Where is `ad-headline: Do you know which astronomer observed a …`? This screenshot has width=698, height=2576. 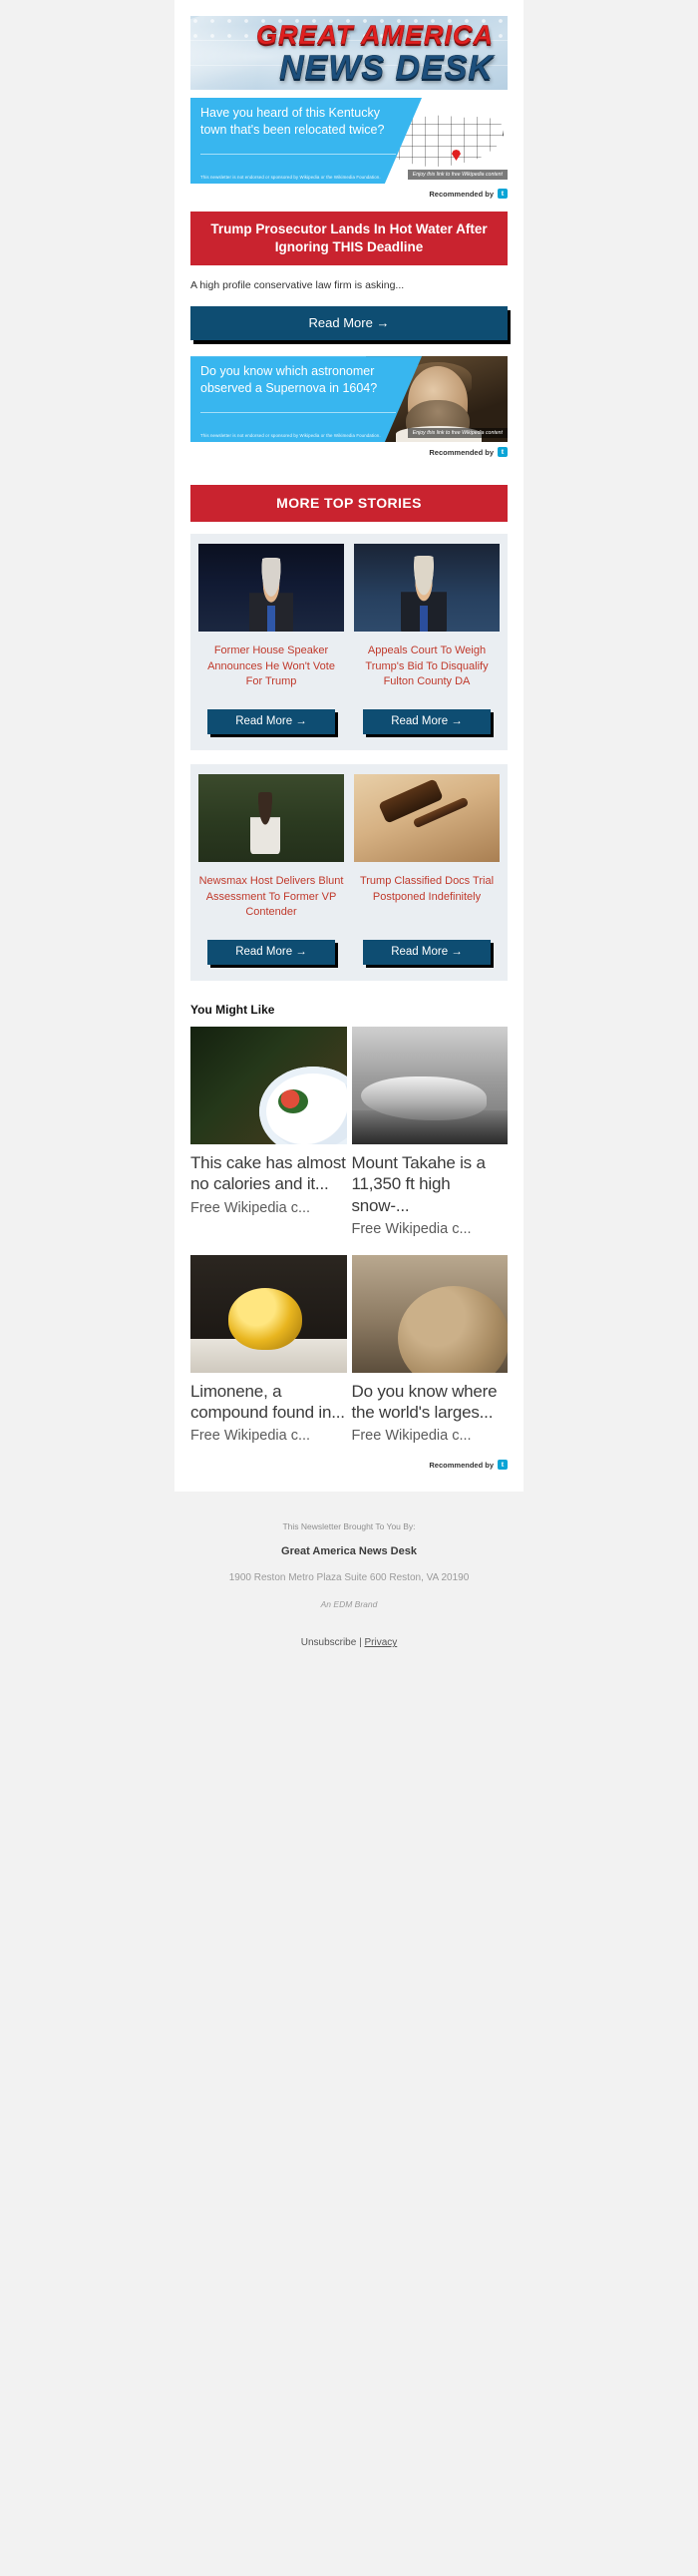 ad-headline: Do you know which astronomer observed a … is located at coordinates (289, 379).